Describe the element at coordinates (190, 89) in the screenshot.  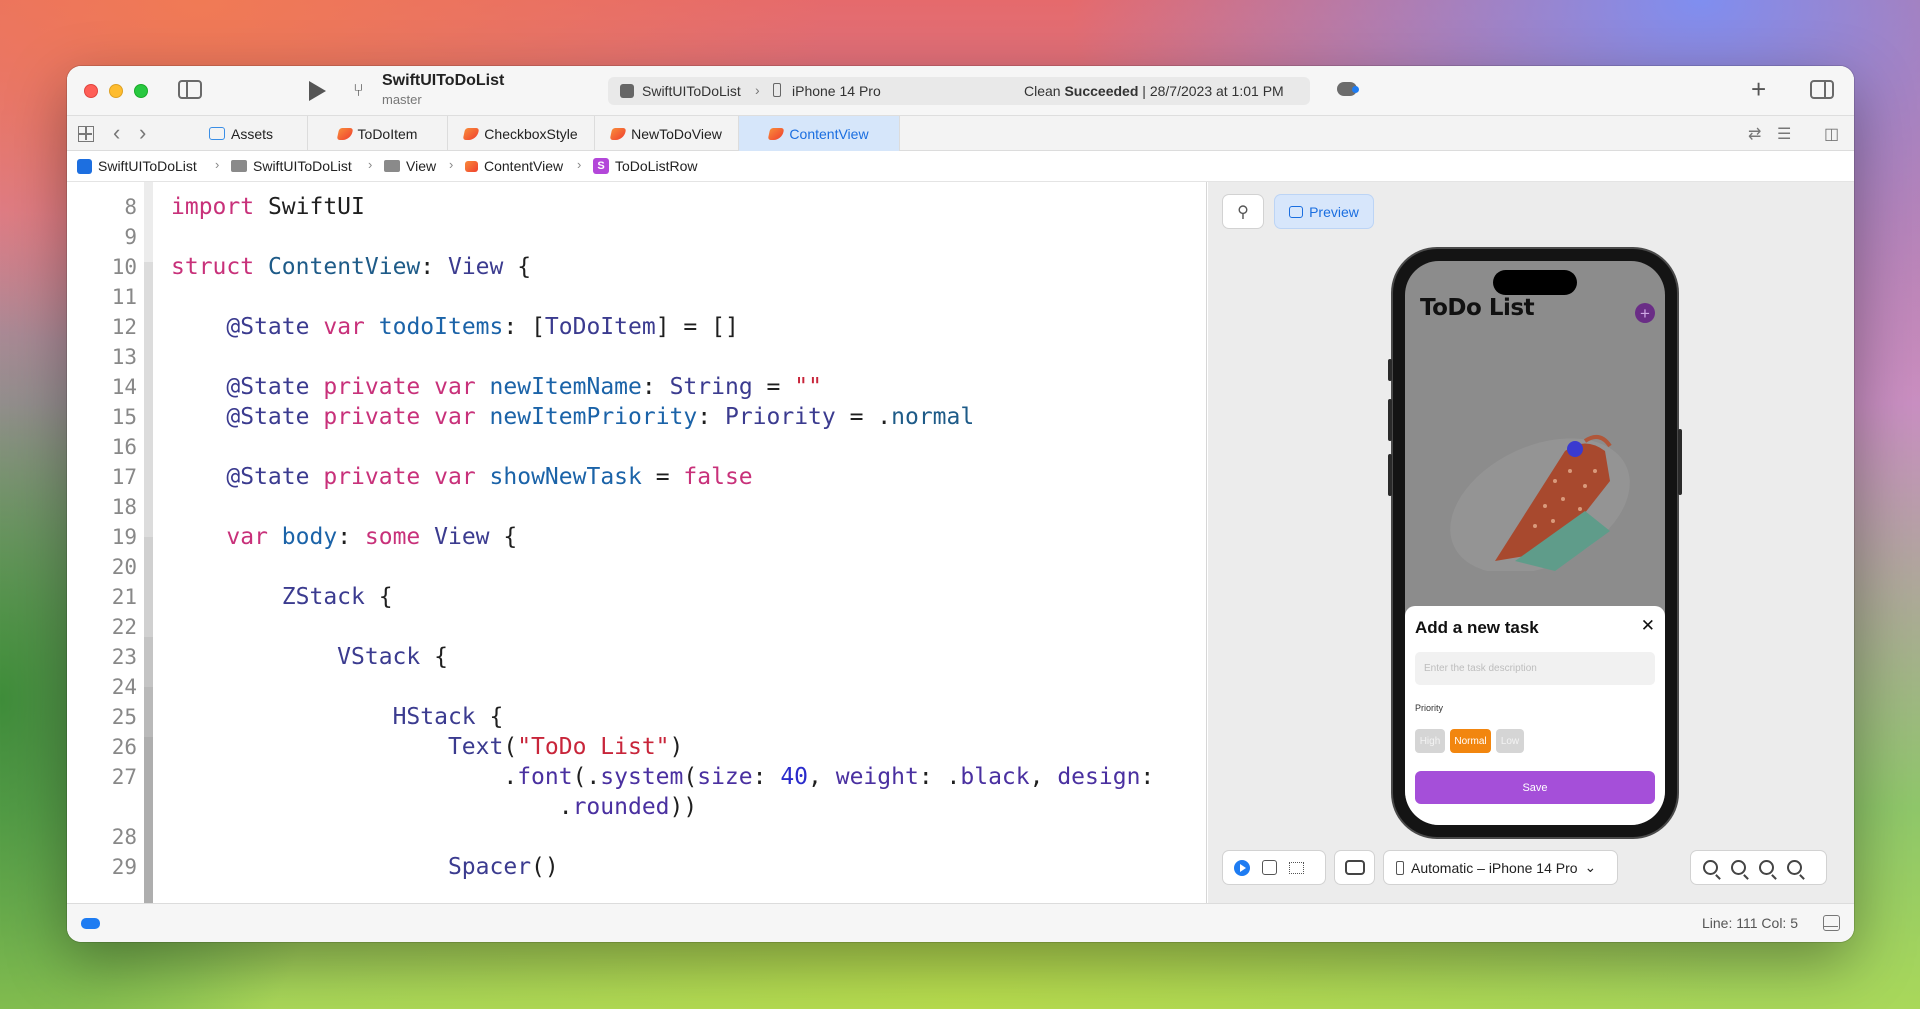
I see `navigator-toggle-icon` at that location.